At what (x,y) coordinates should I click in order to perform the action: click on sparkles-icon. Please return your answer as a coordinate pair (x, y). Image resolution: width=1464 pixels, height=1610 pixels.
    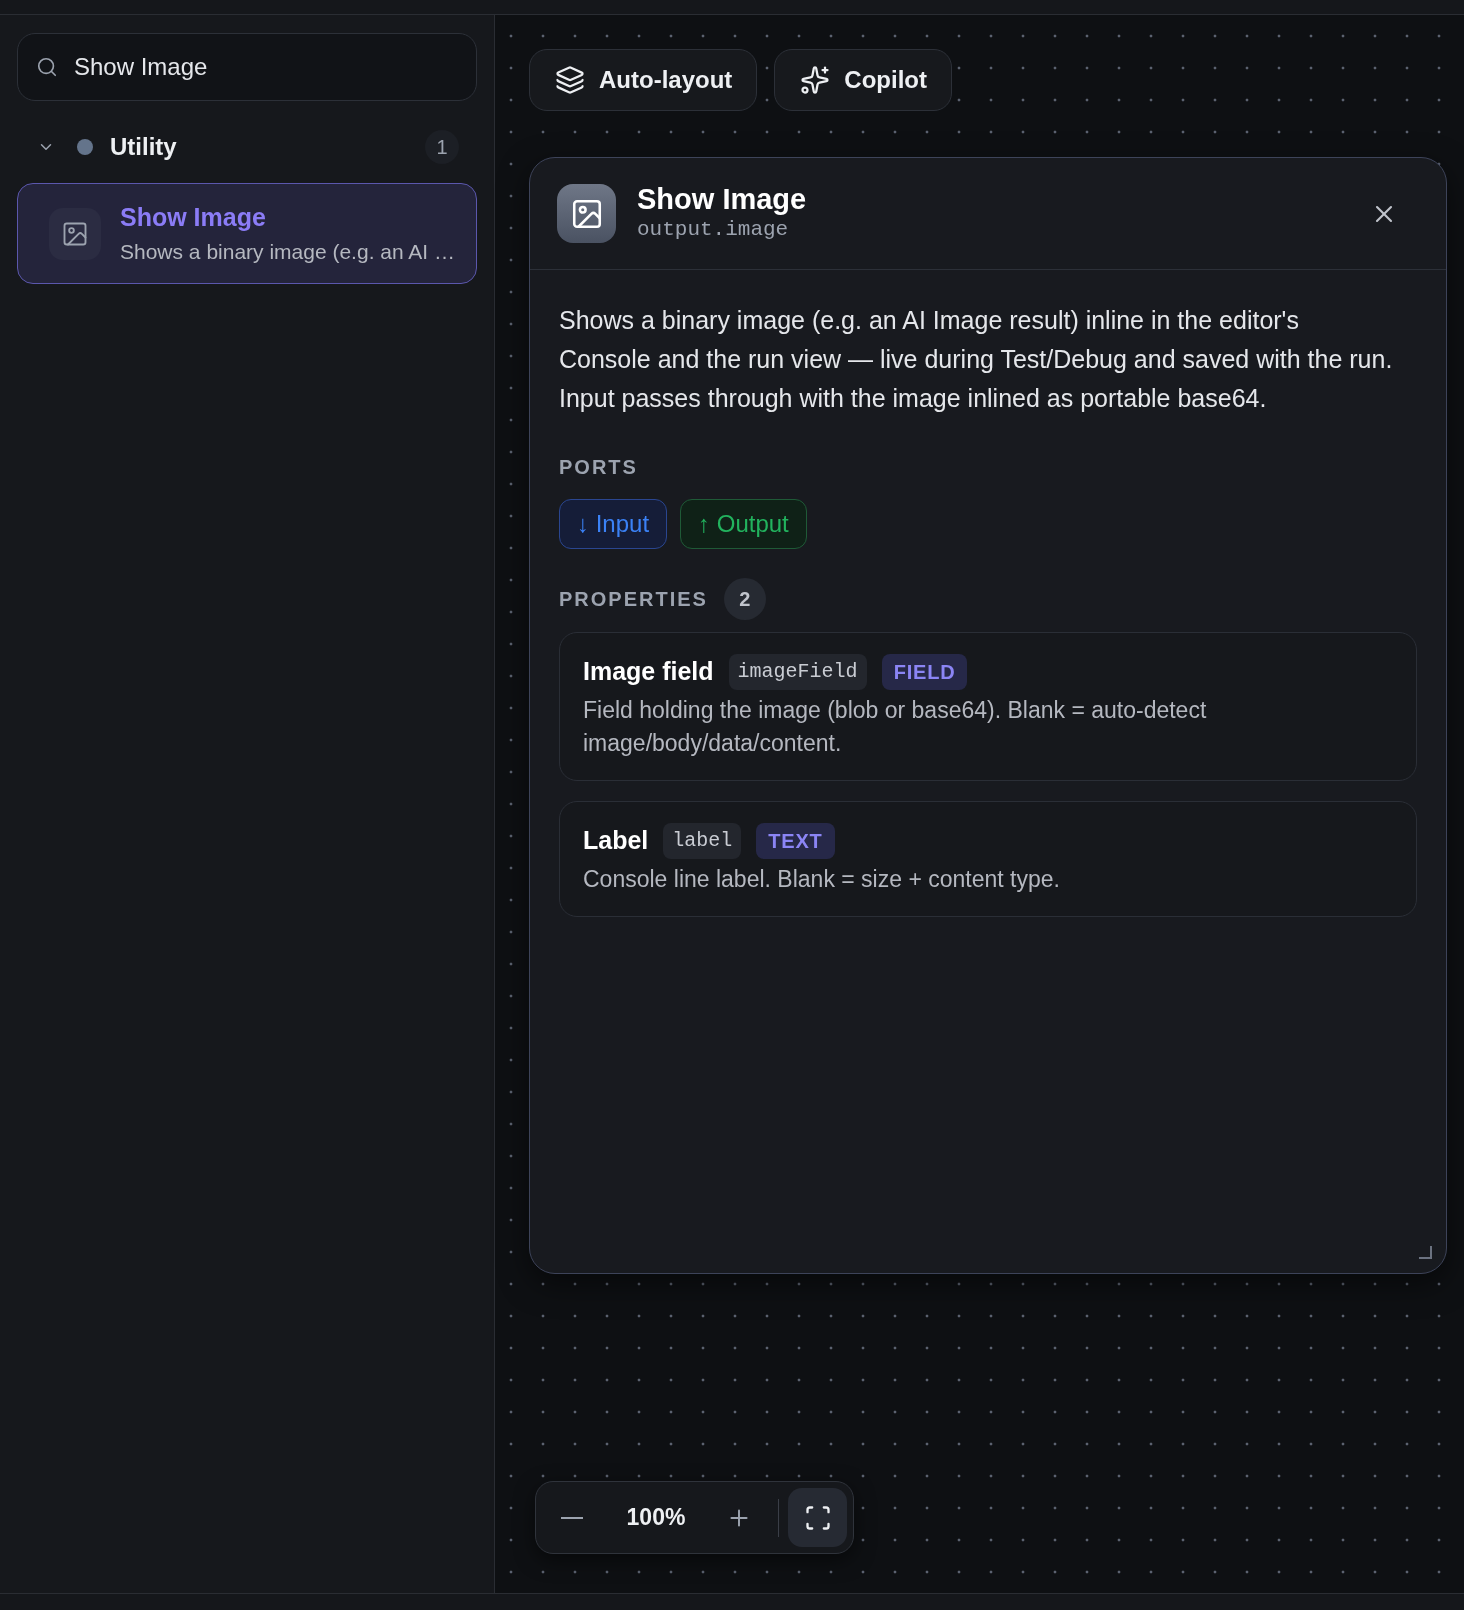
    Looking at the image, I should click on (815, 80).